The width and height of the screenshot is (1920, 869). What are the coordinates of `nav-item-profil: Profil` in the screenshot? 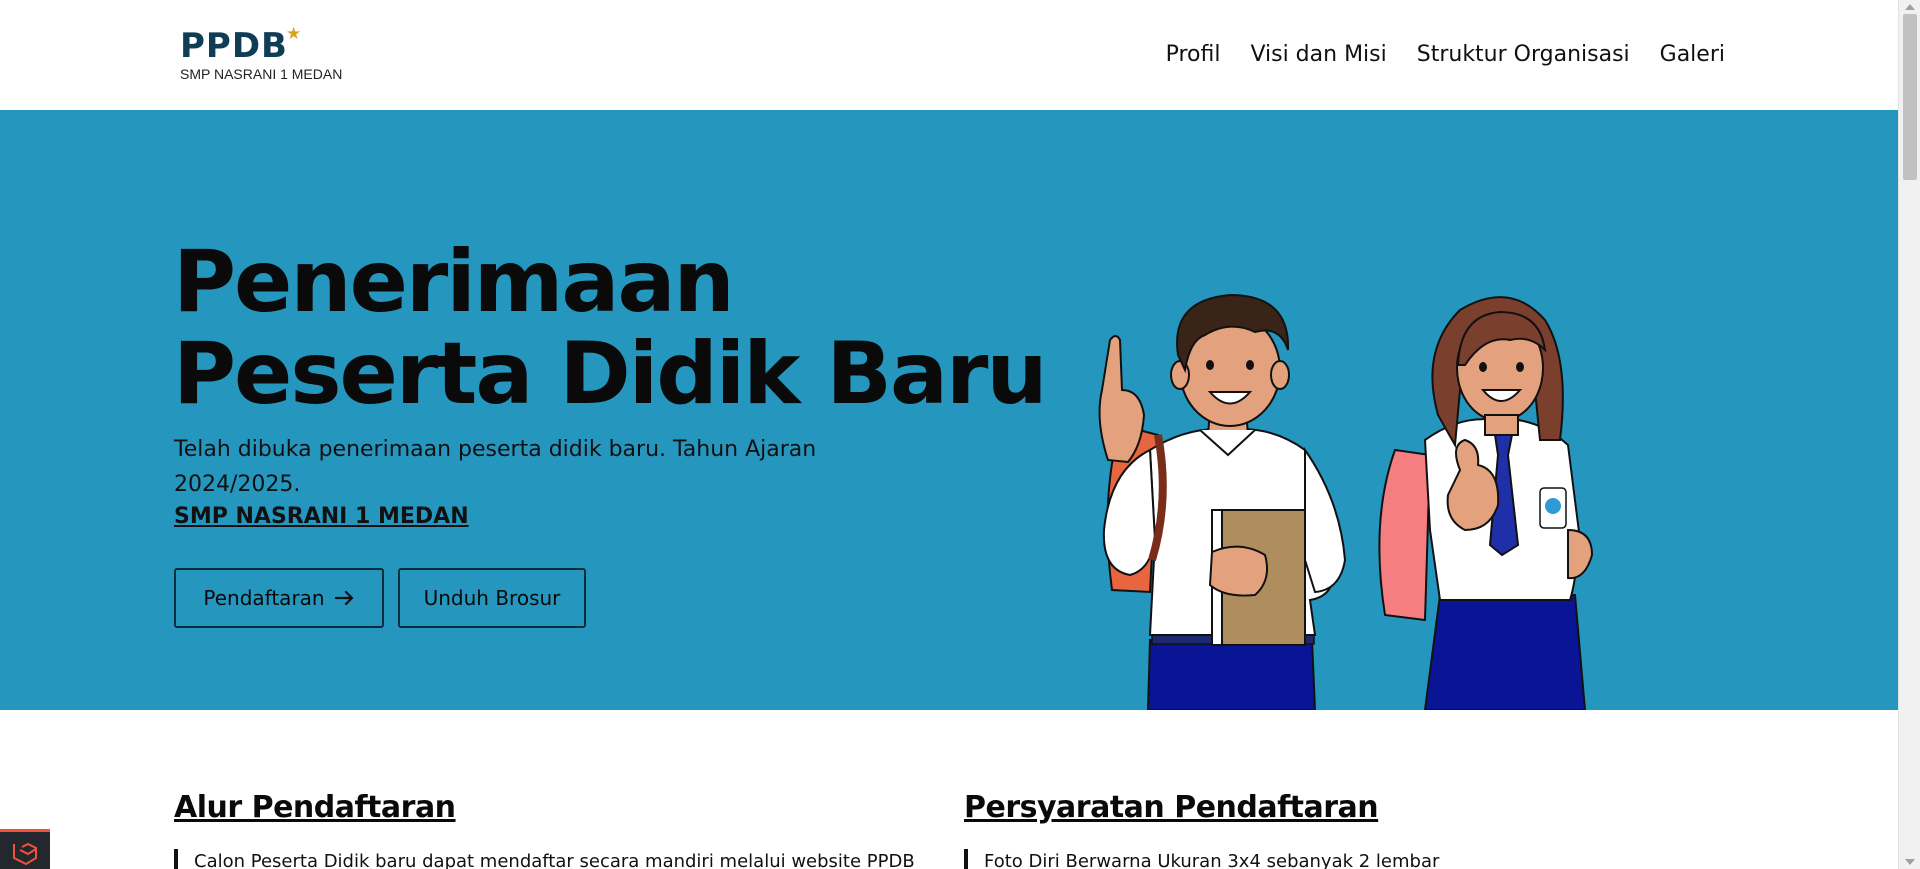 It's located at (1193, 55).